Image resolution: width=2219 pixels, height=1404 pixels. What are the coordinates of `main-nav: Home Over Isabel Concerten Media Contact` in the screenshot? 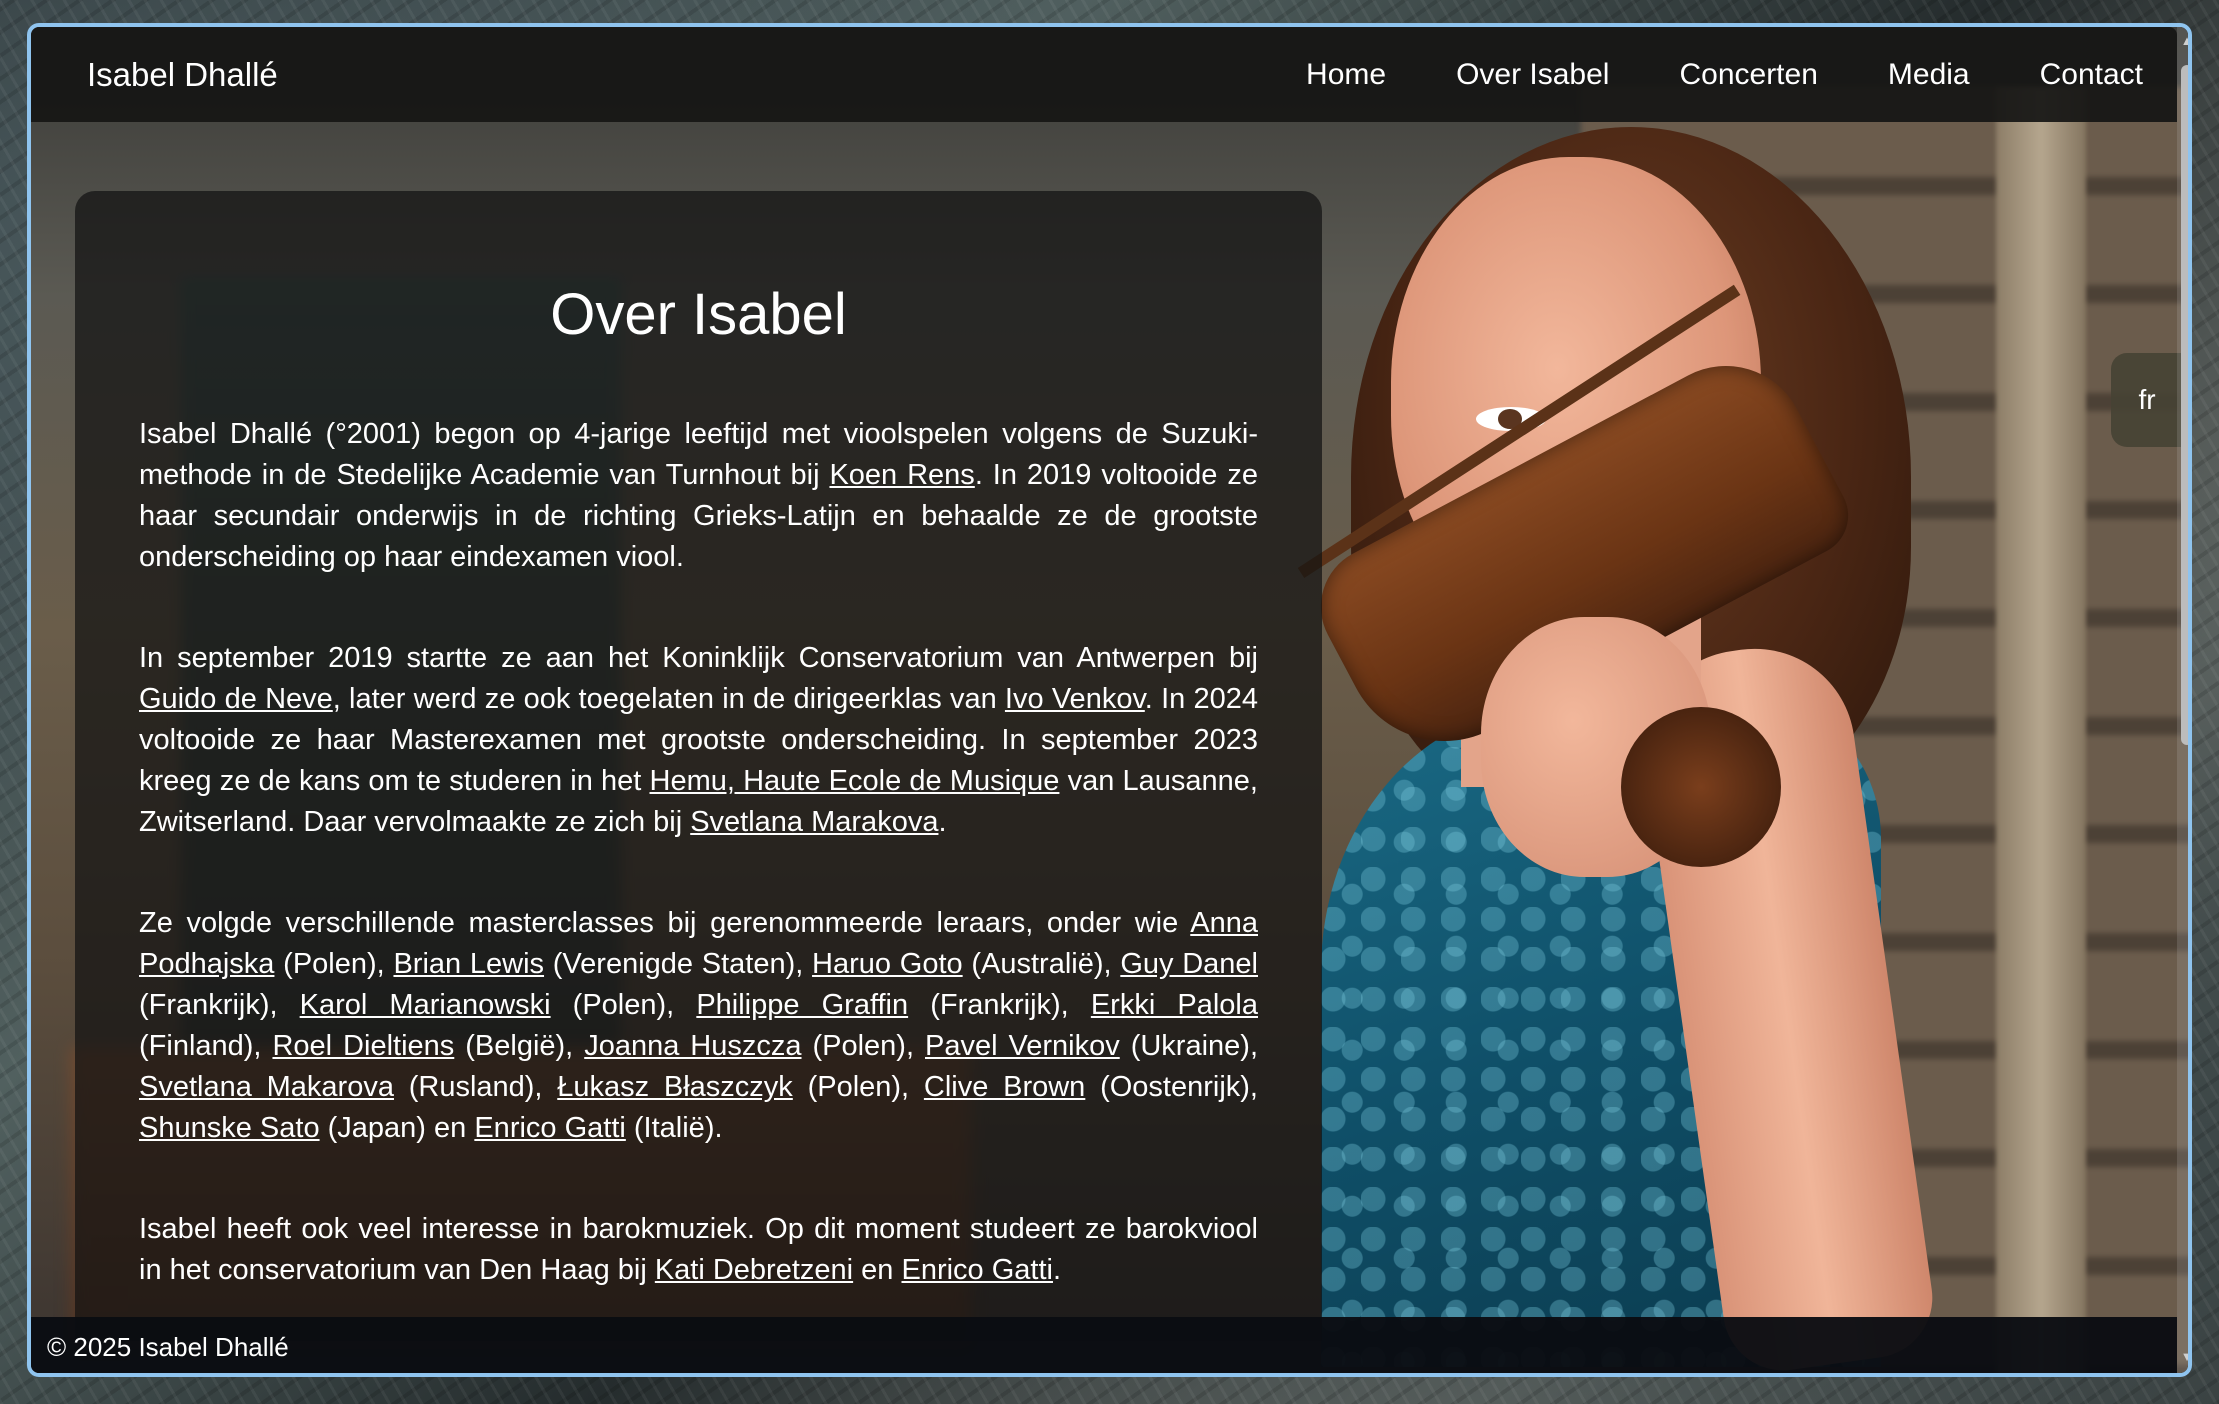 It's located at (1724, 75).